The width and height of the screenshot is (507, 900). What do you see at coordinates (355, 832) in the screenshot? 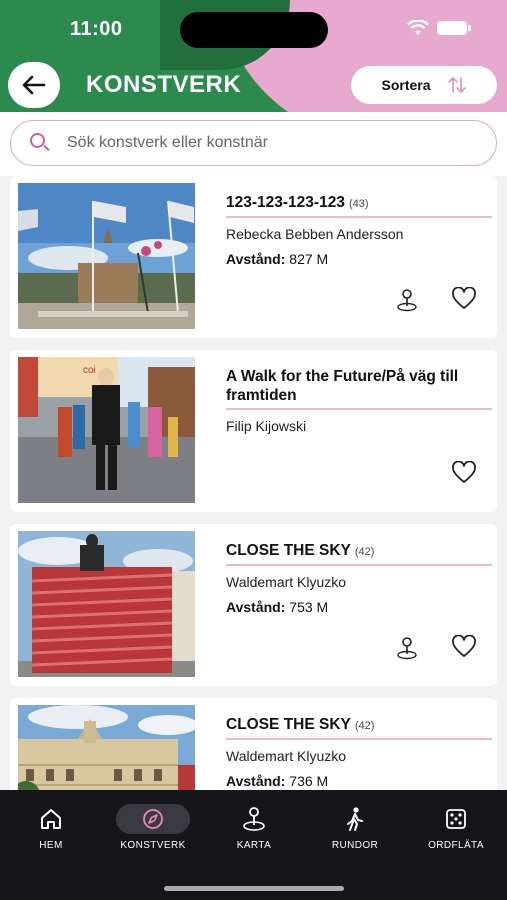
I see `tab-rundor: RUNDOR` at bounding box center [355, 832].